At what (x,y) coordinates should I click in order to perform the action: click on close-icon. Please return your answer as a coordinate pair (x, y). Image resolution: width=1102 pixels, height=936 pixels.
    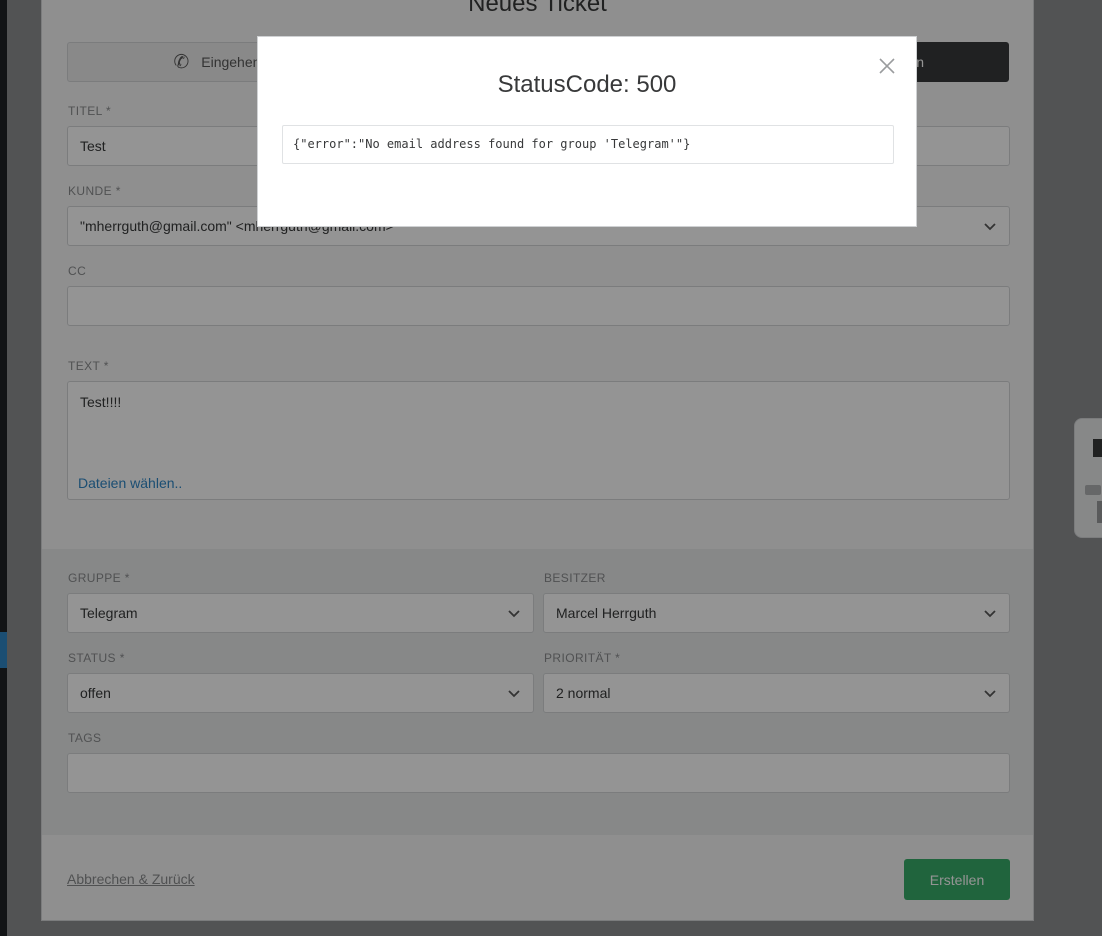
    Looking at the image, I should click on (887, 66).